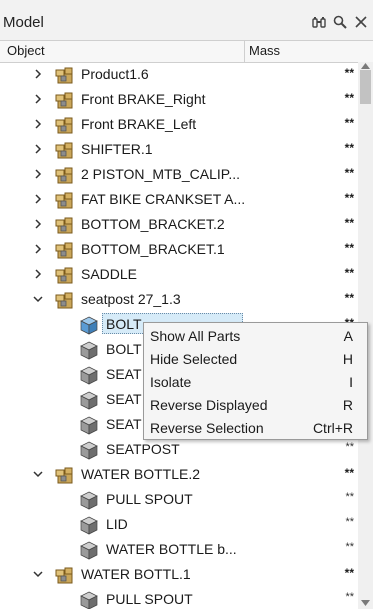  I want to click on context-menu-item: Show All Parts A, so click(255, 336).